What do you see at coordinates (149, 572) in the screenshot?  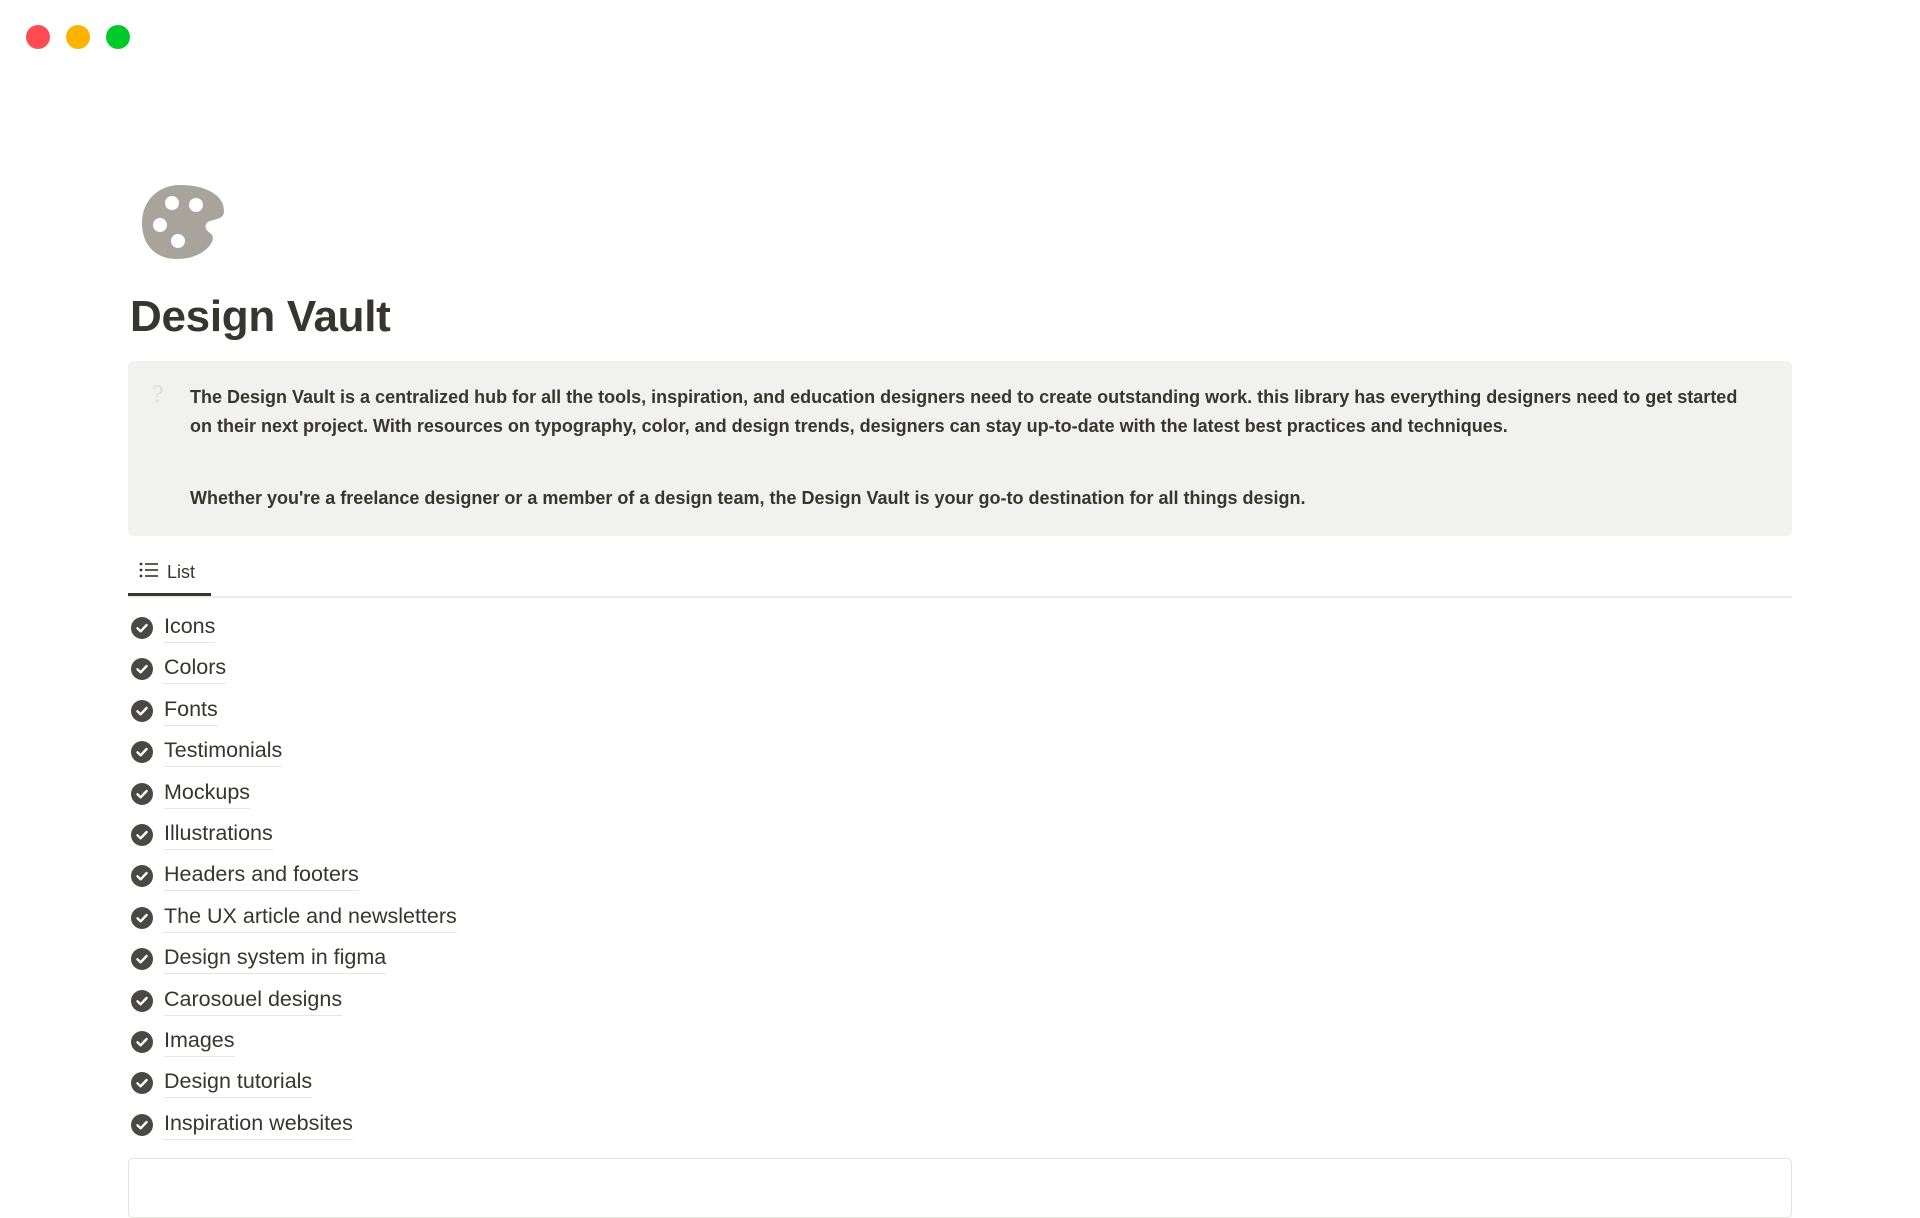 I see `list-icon` at bounding box center [149, 572].